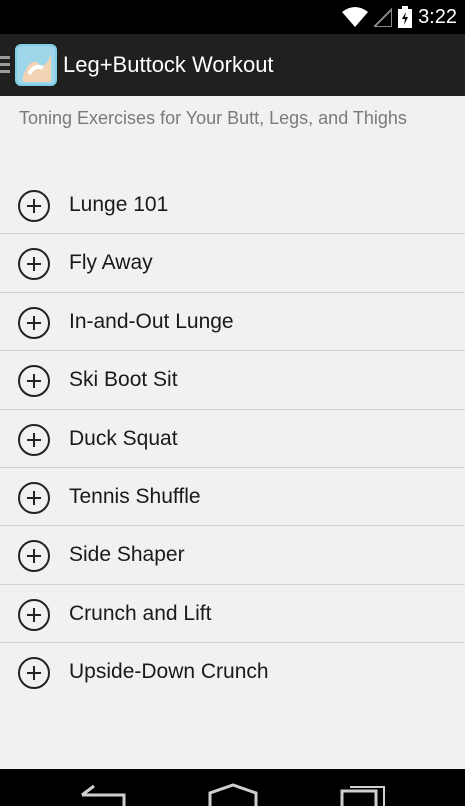  What do you see at coordinates (140, 613) in the screenshot?
I see `exercise-label: Crunch and Lift` at bounding box center [140, 613].